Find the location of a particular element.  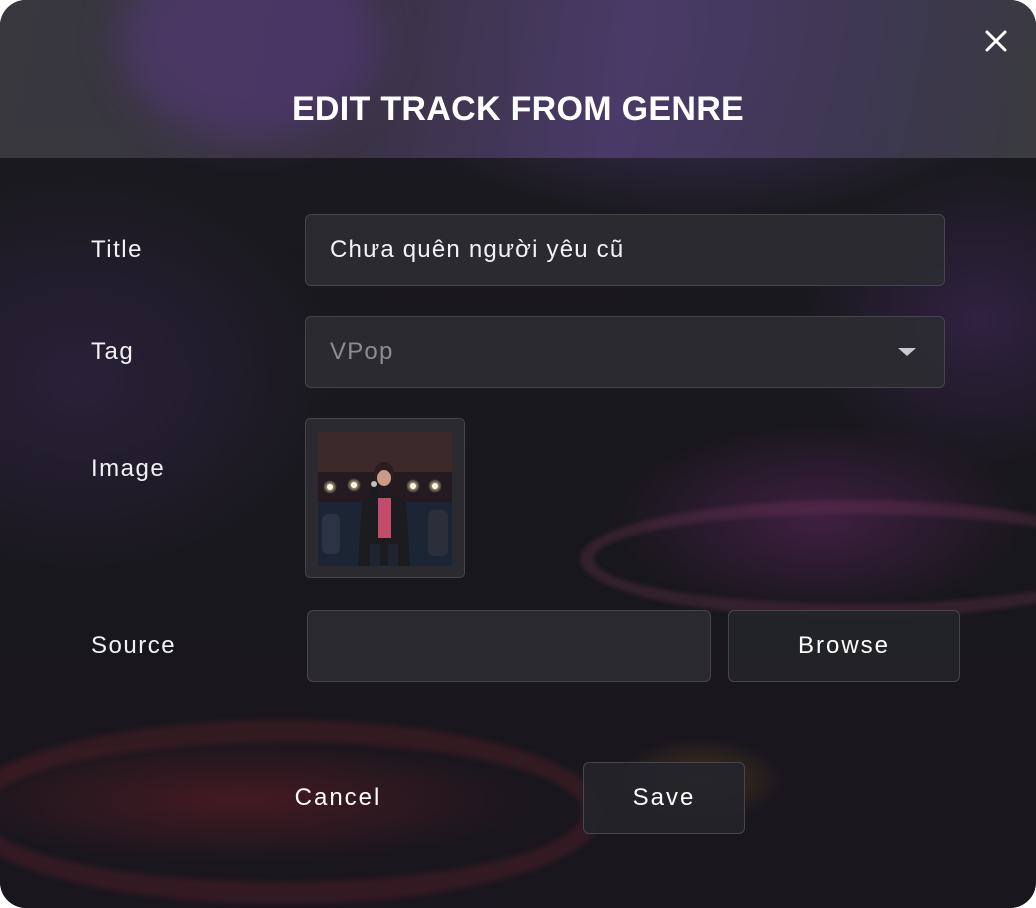

singer-photo-icon is located at coordinates (385, 499).